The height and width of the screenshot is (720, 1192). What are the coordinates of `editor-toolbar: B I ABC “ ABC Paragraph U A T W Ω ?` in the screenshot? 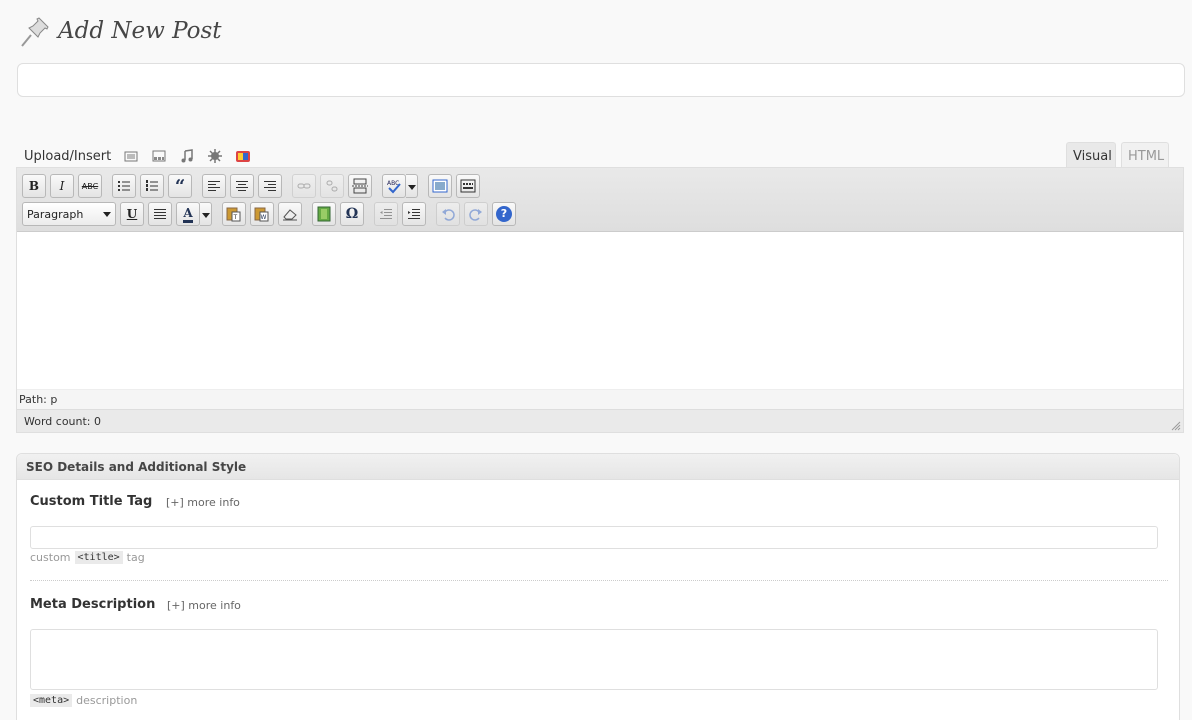 It's located at (600, 200).